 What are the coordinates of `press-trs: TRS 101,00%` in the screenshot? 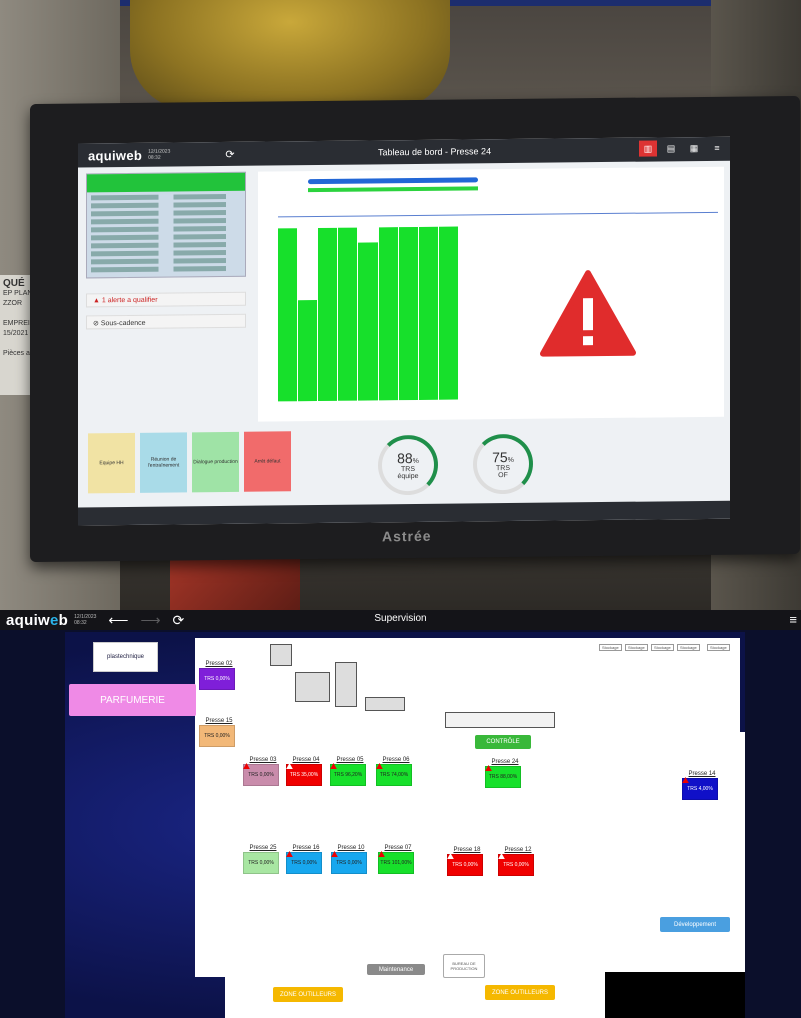 It's located at (396, 863).